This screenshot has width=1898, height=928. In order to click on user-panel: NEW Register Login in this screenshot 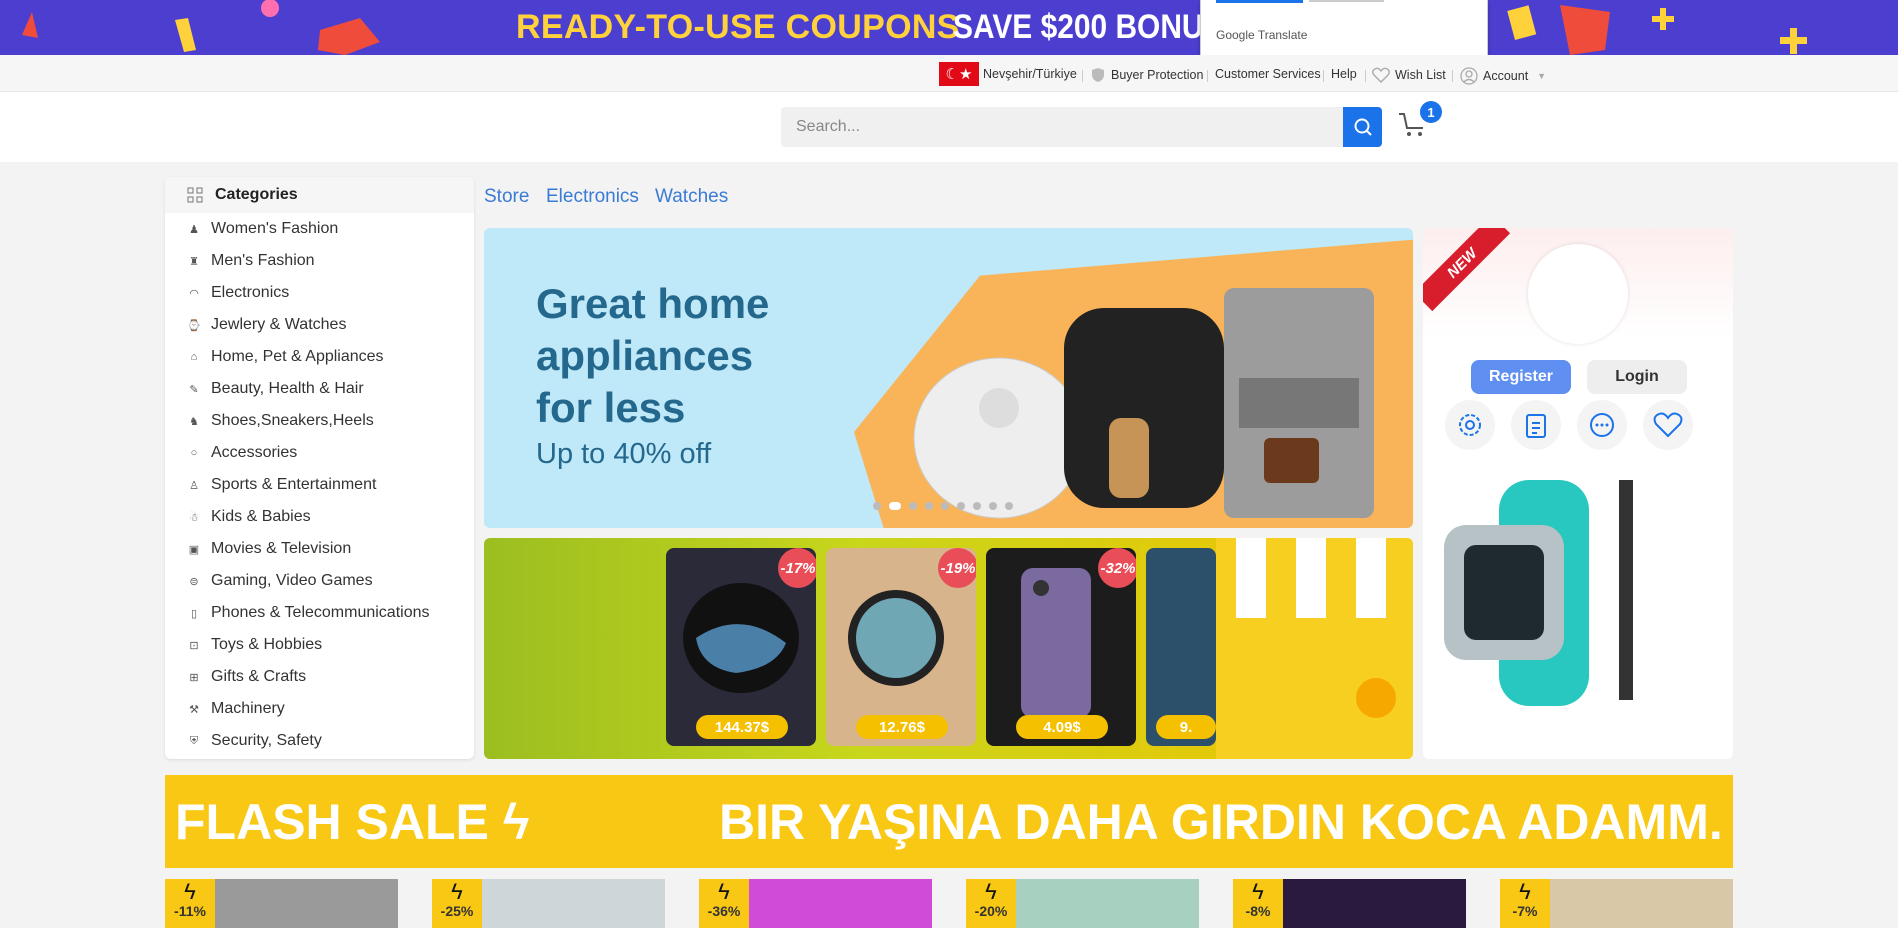, I will do `click(1578, 493)`.